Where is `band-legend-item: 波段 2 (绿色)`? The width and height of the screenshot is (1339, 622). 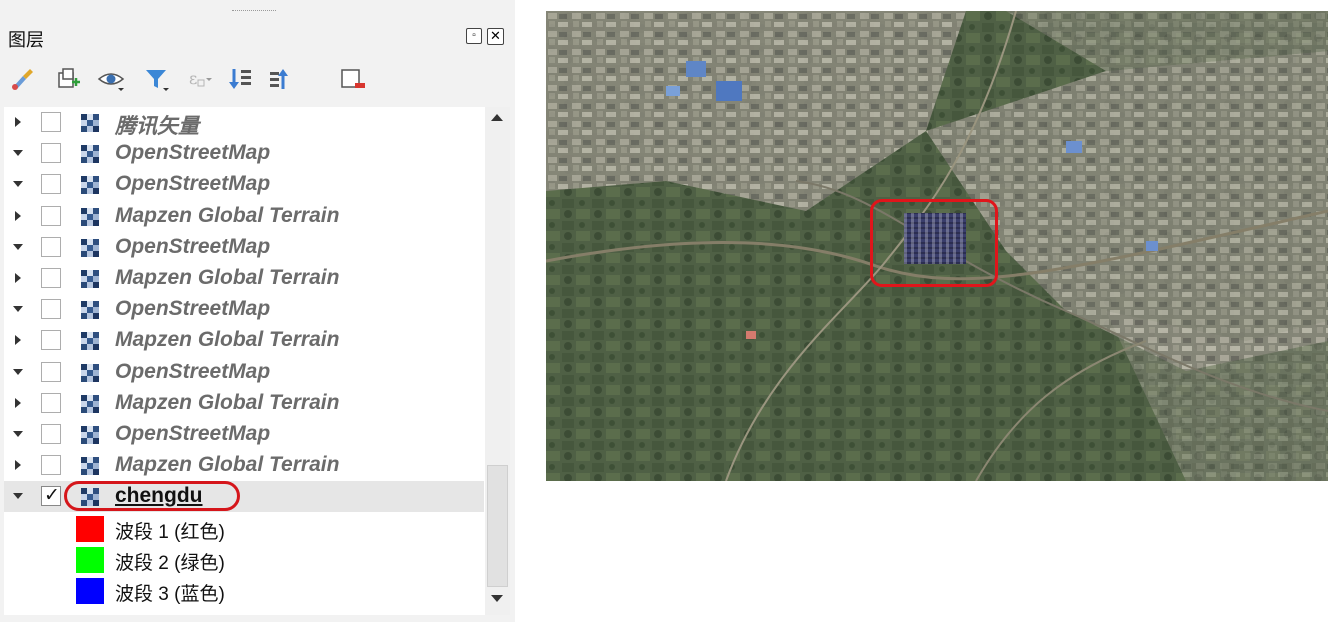
band-legend-item: 波段 2 (绿色) is located at coordinates (244, 559).